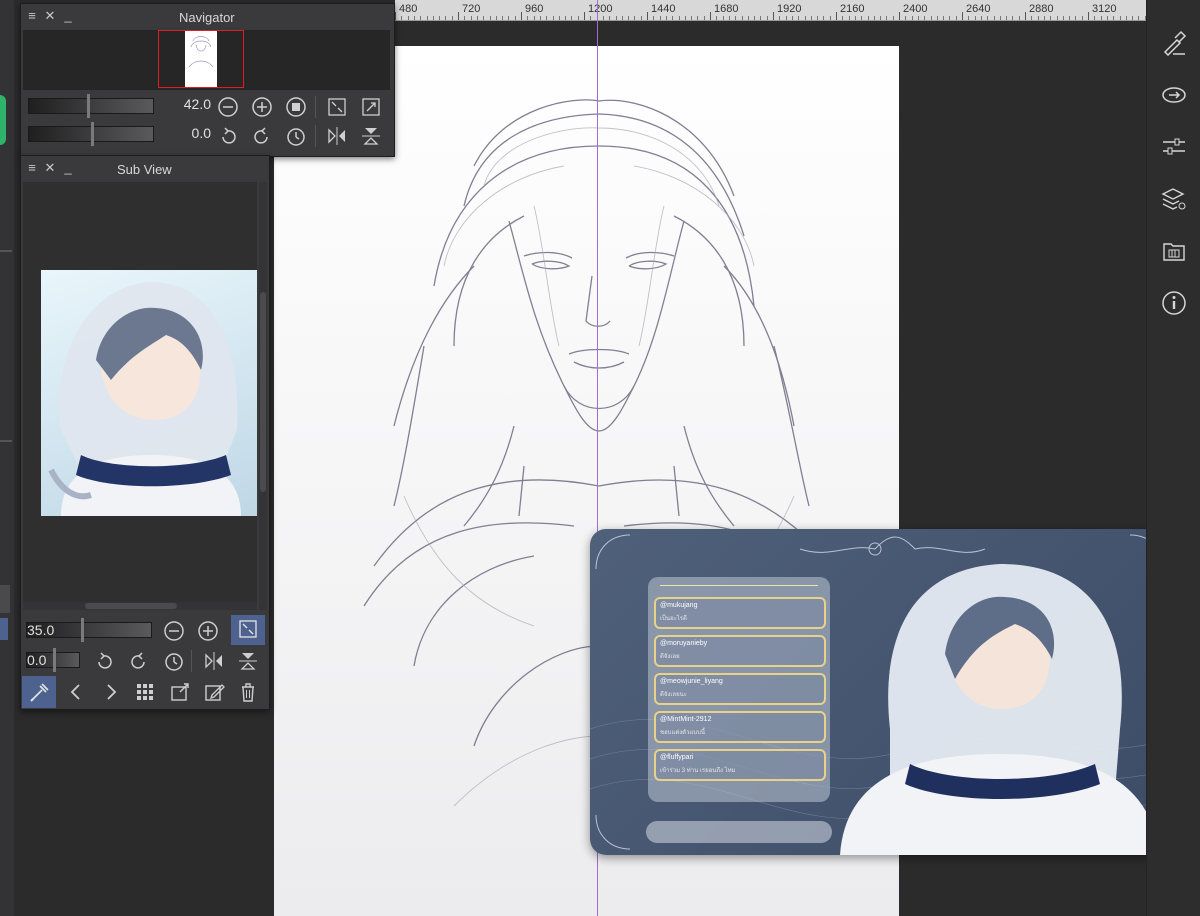 Image resolution: width=1200 pixels, height=916 pixels. Describe the element at coordinates (740, 613) in the screenshot. I see `comment-item: @mukujang เป็นอะไรดี` at that location.